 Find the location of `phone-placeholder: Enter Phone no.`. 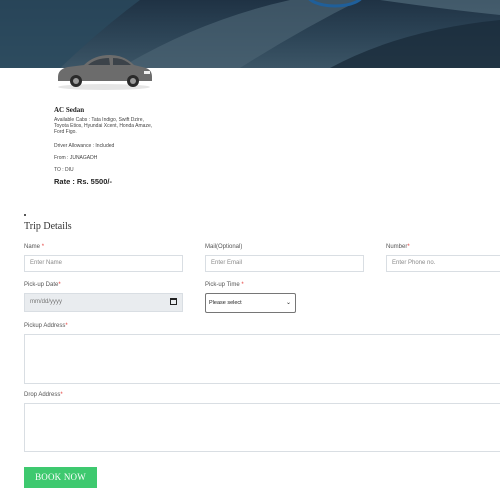

phone-placeholder: Enter Phone no. is located at coordinates (414, 263).